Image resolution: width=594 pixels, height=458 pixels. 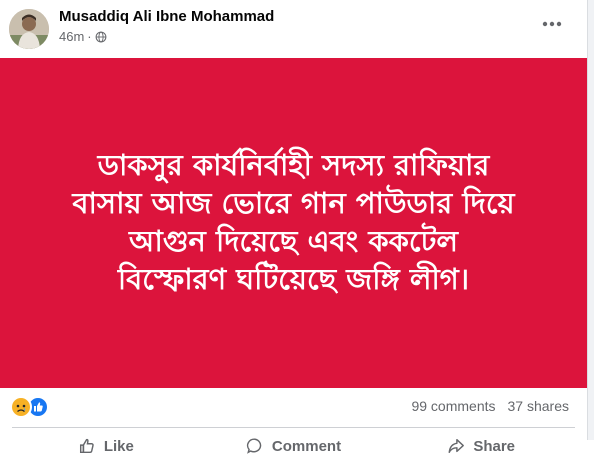 I want to click on feed-gutter, so click(x=591, y=220).